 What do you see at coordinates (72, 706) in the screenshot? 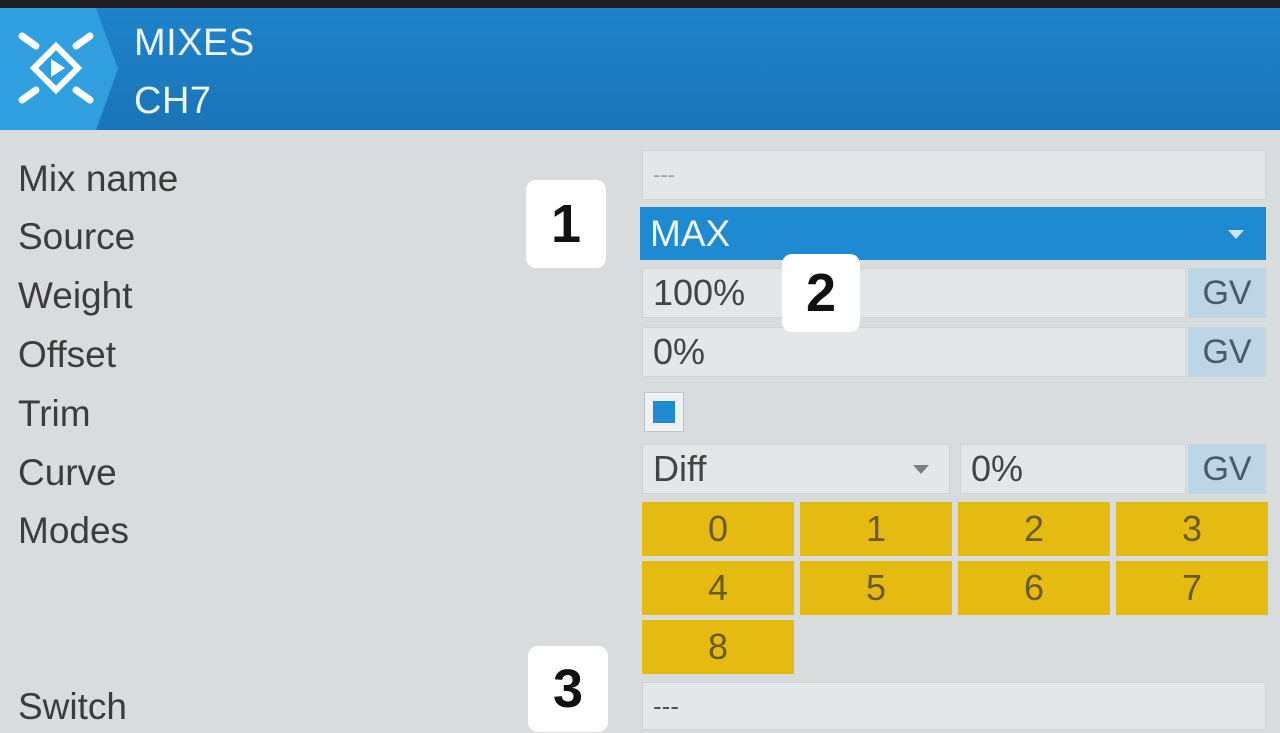
I see `switch-label: Switch` at bounding box center [72, 706].